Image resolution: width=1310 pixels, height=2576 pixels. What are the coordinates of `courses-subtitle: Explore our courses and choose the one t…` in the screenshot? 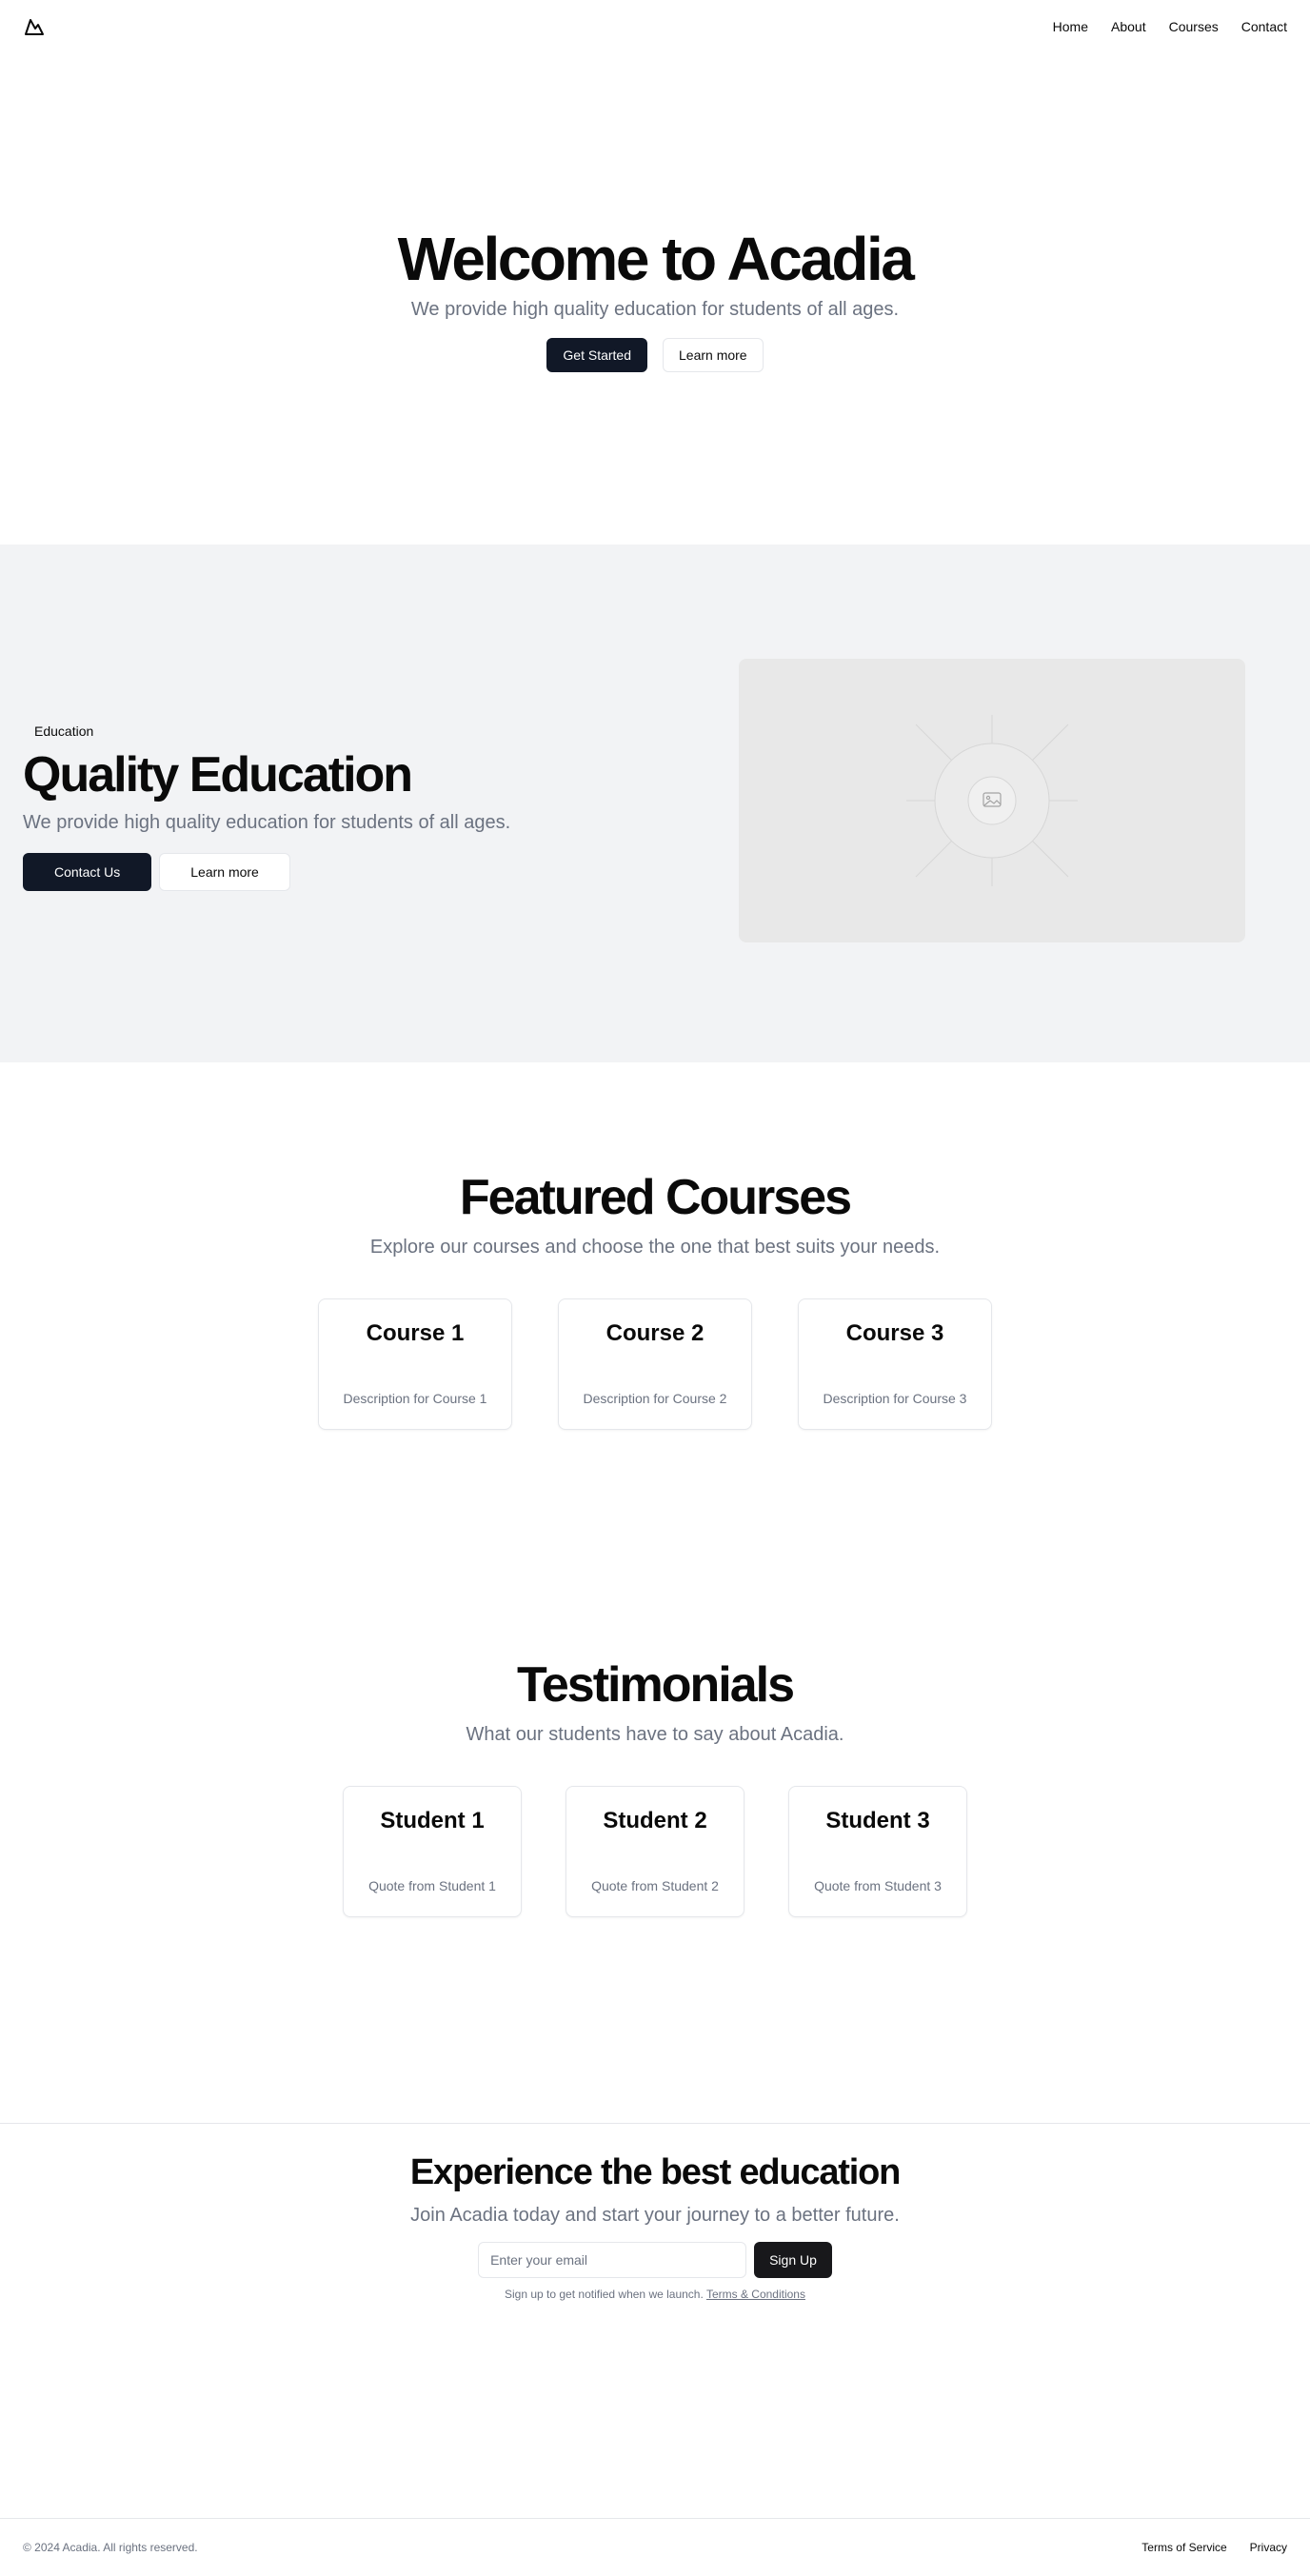 It's located at (655, 1247).